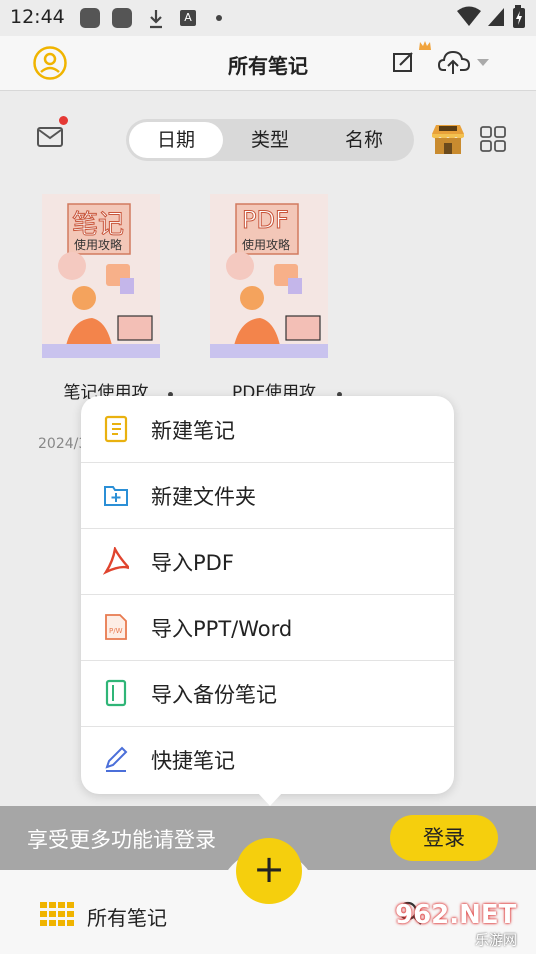 This screenshot has width=536, height=954. I want to click on thumbnail-title: PDF, so click(266, 220).